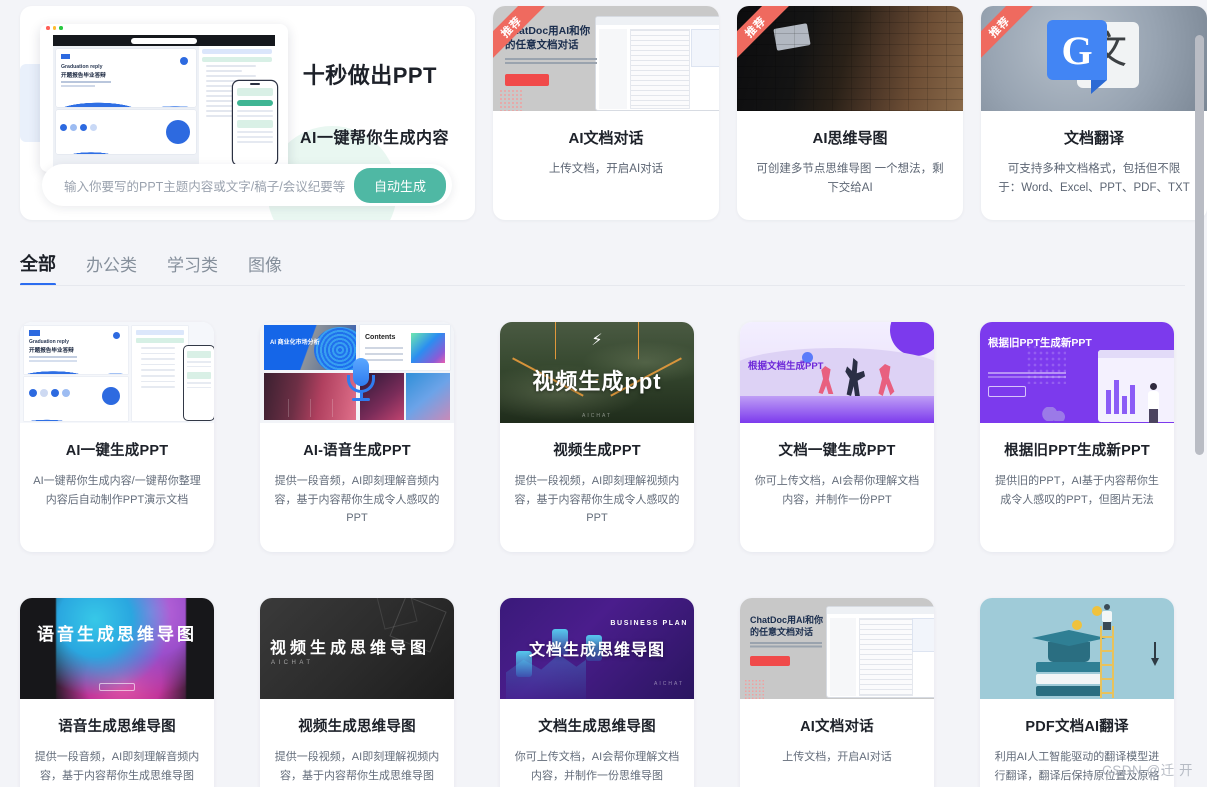 This screenshot has height=787, width=1207. What do you see at coordinates (880, 652) in the screenshot?
I see `chatdoc-window-graphic` at bounding box center [880, 652].